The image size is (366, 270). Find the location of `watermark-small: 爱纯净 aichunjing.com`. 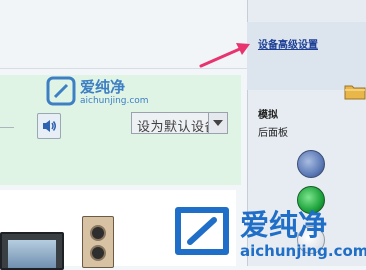

watermark-small: 爱纯净 aichunjing.com is located at coordinates (97, 93).